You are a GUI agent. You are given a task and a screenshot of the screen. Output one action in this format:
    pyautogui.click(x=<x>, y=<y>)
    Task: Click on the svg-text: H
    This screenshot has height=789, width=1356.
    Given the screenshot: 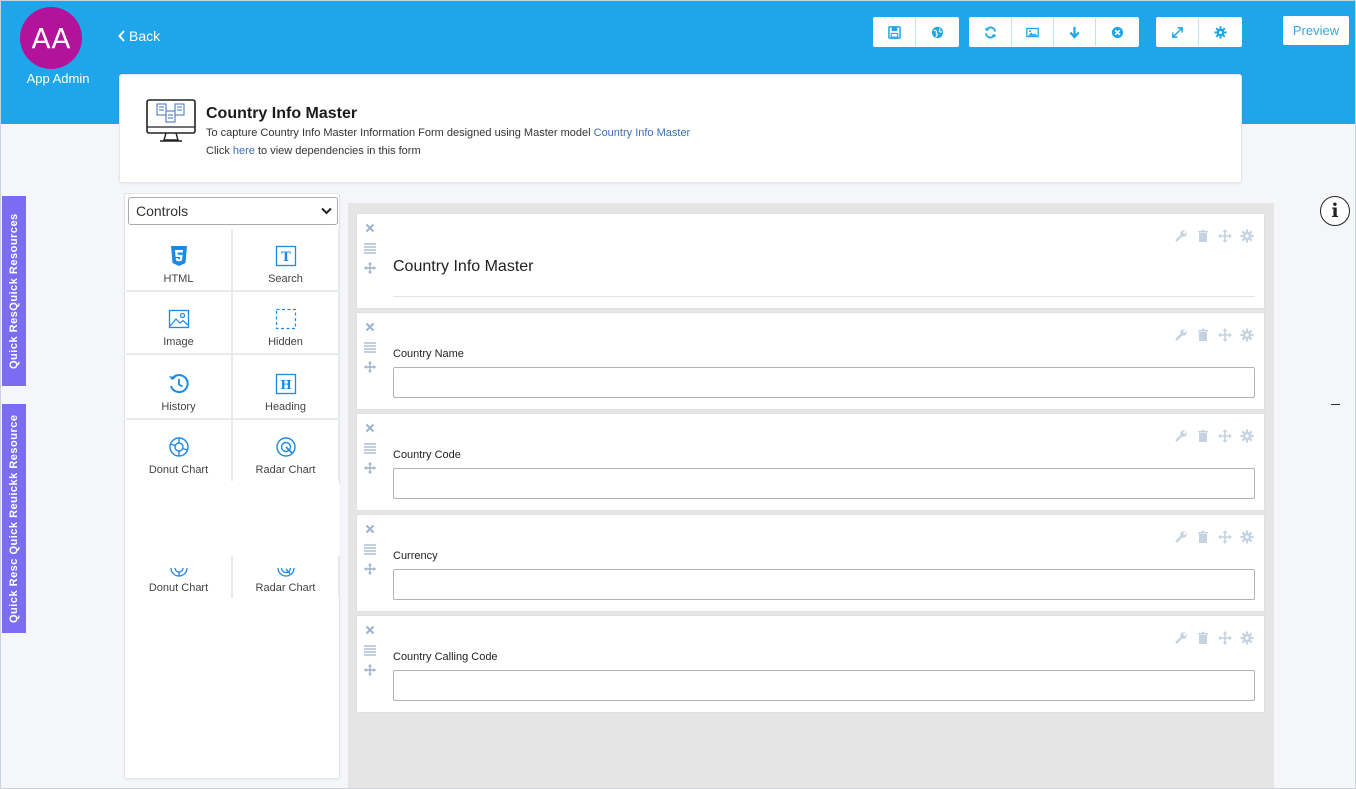 What is the action you would take?
    pyautogui.click(x=285, y=385)
    